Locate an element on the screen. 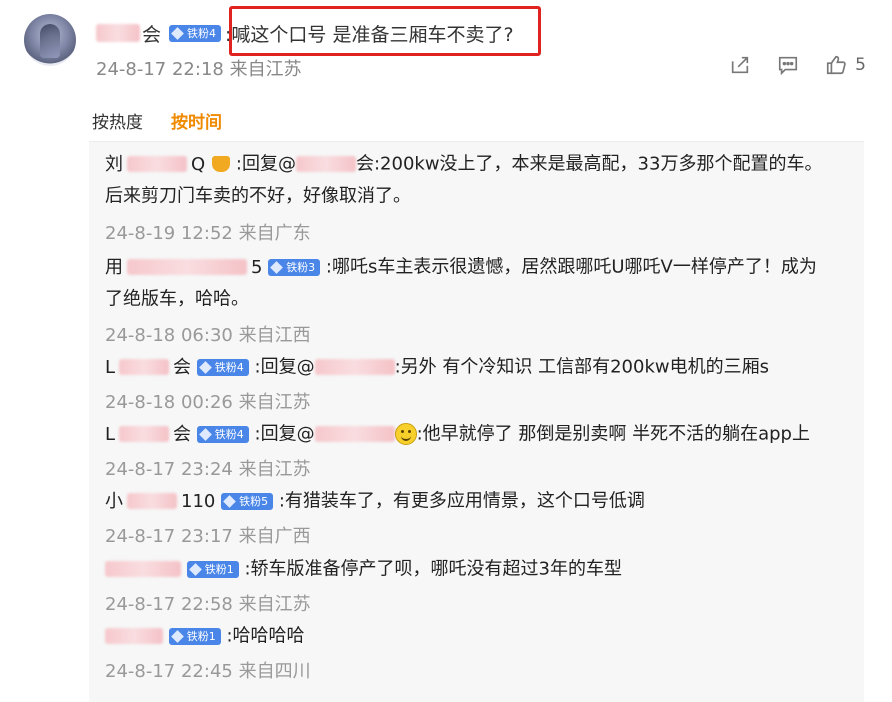  smiley-icon is located at coordinates (405, 434).